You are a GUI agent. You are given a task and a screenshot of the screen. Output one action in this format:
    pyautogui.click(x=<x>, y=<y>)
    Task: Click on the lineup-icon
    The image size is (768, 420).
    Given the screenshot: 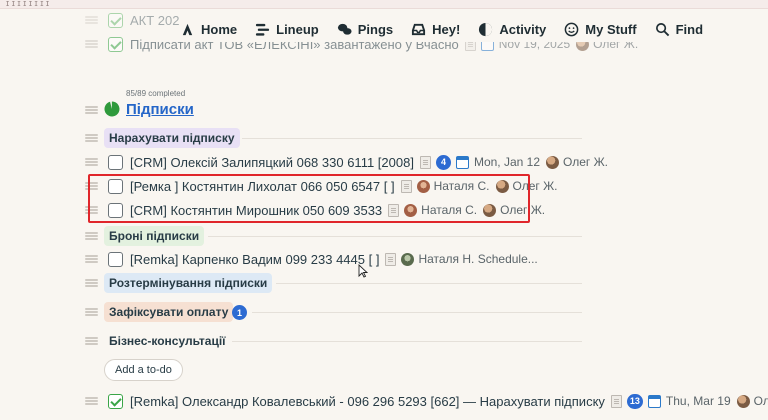 What is the action you would take?
    pyautogui.click(x=263, y=29)
    